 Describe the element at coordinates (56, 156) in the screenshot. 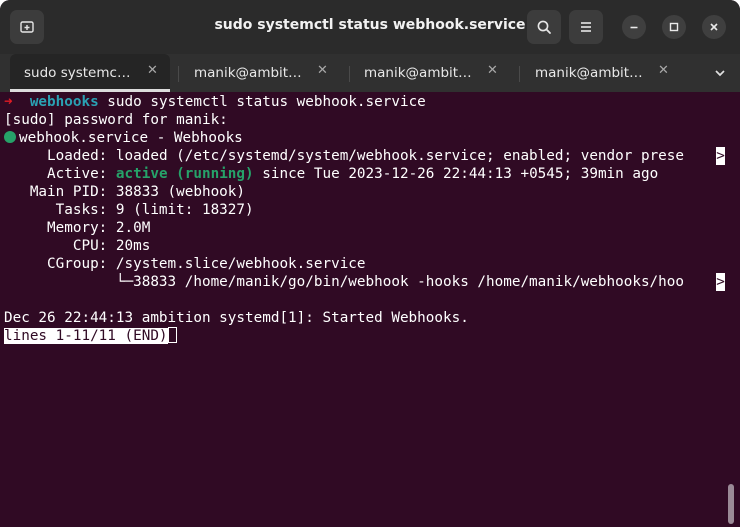

I see `loaded-key: Loaded:` at that location.